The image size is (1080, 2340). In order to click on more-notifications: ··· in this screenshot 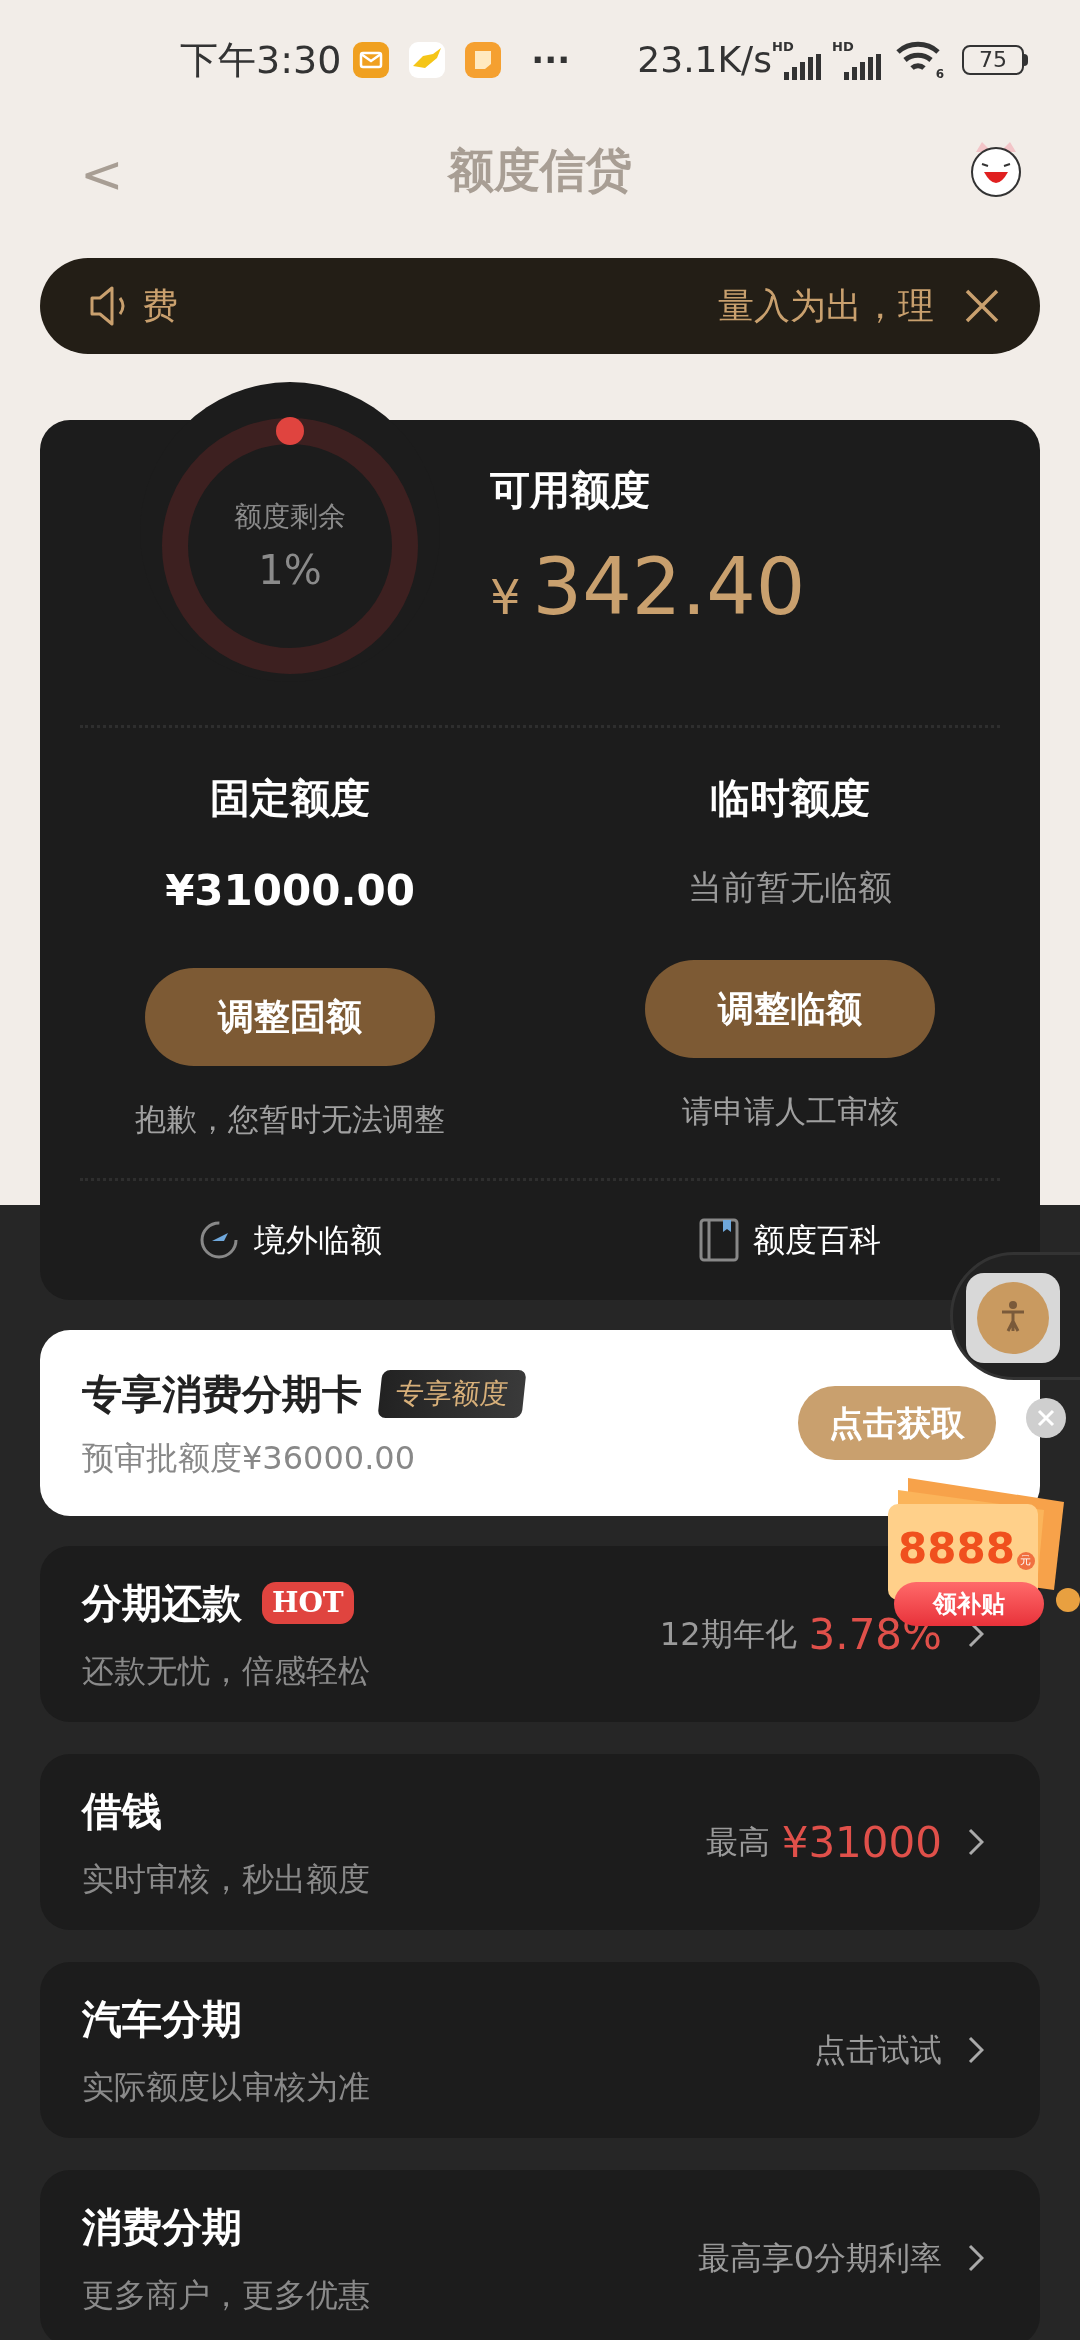, I will do `click(551, 60)`.